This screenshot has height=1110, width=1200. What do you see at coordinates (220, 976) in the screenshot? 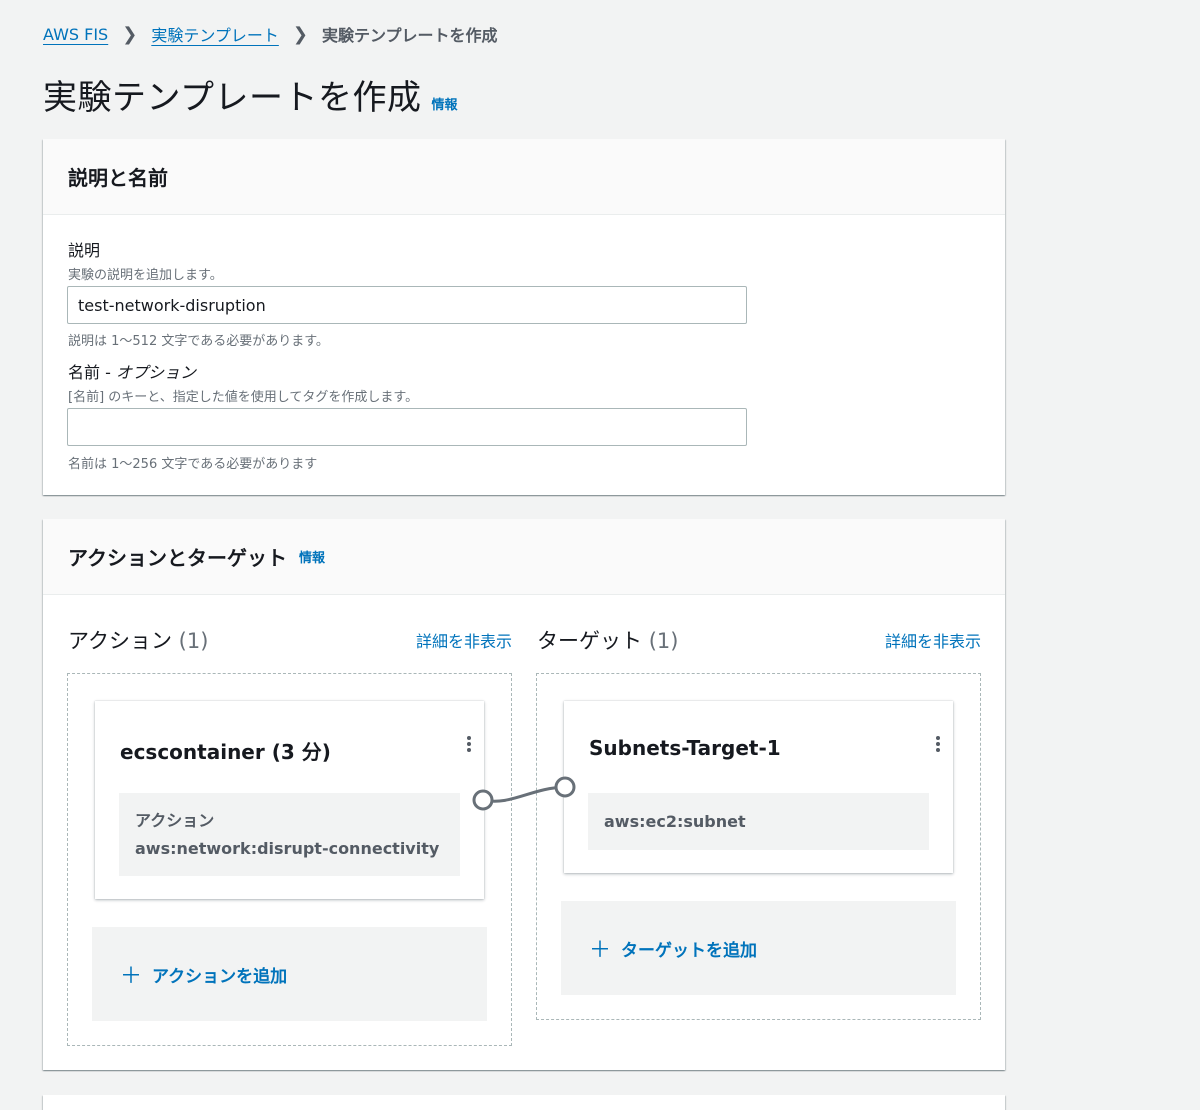
I see `add-action-label: アクションを追加` at bounding box center [220, 976].